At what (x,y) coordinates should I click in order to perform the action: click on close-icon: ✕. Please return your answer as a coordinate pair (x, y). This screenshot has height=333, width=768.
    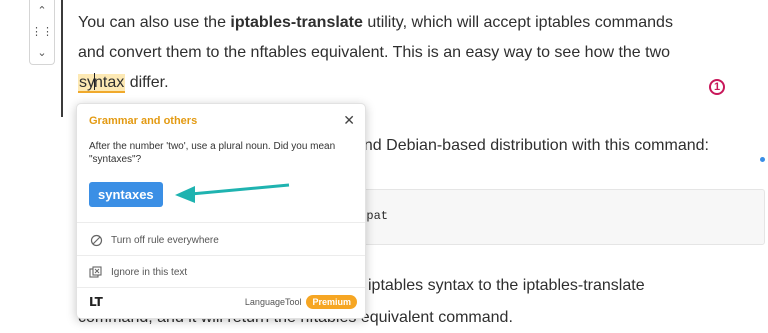
    Looking at the image, I should click on (349, 120).